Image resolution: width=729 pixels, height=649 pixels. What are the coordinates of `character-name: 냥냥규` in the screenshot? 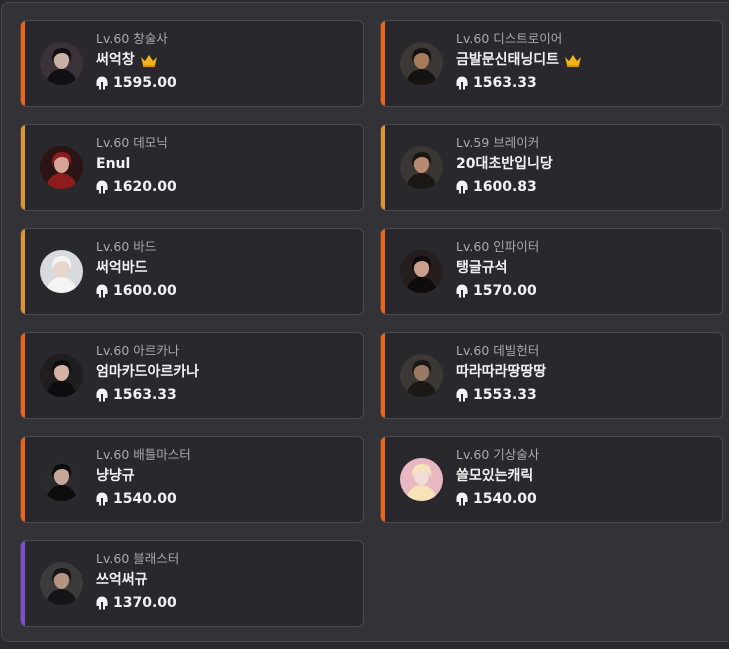 It's located at (143, 476).